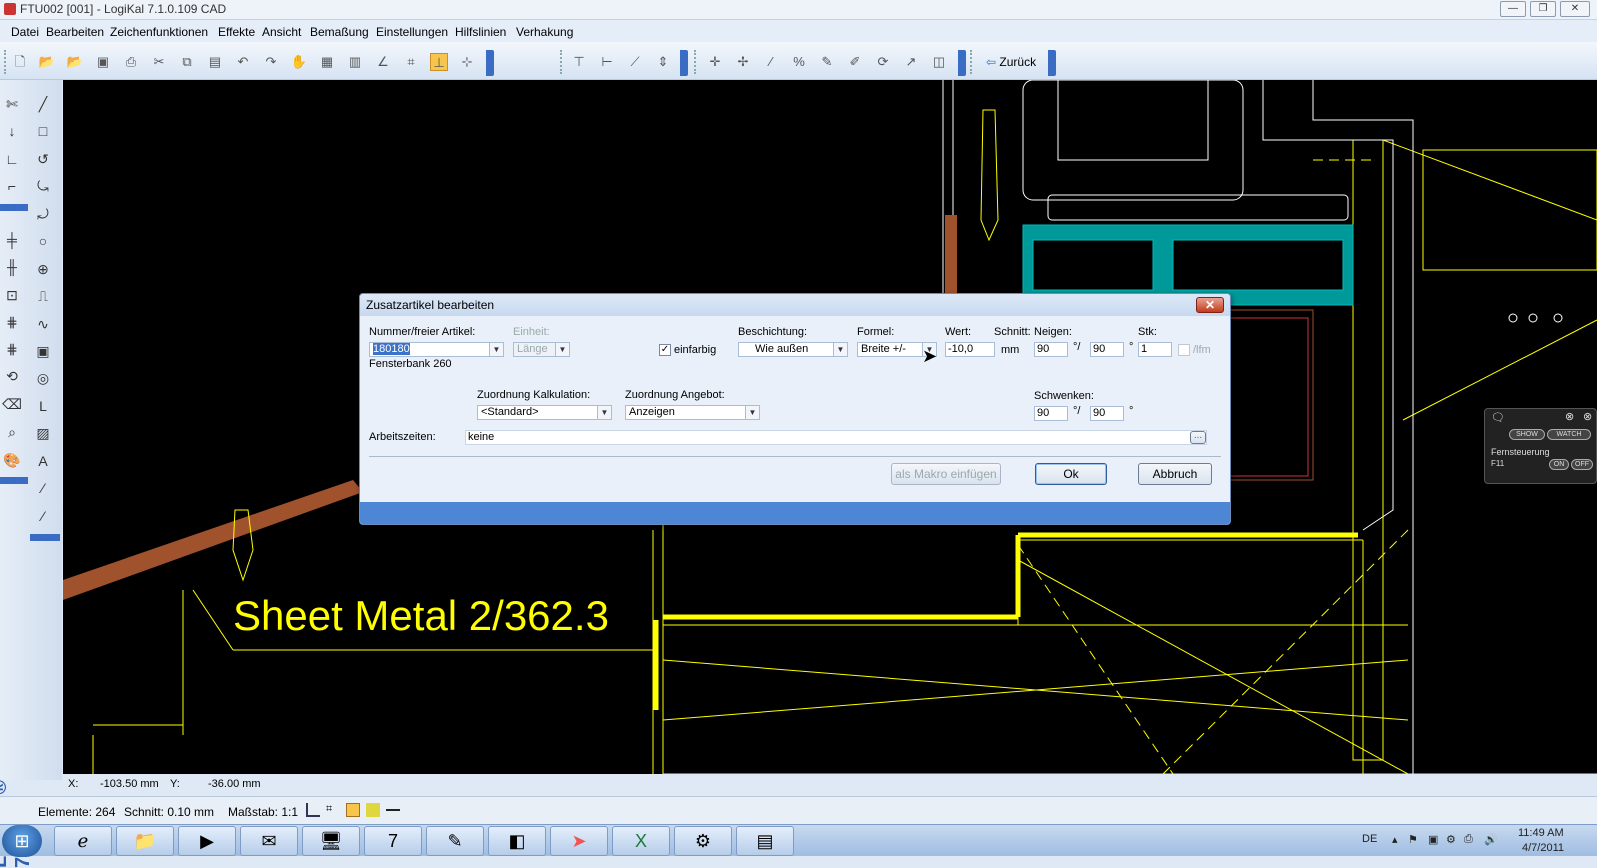 The height and width of the screenshot is (868, 1597). What do you see at coordinates (544, 412) in the screenshot?
I see `kalkulation-combo: <Standard> ▼` at bounding box center [544, 412].